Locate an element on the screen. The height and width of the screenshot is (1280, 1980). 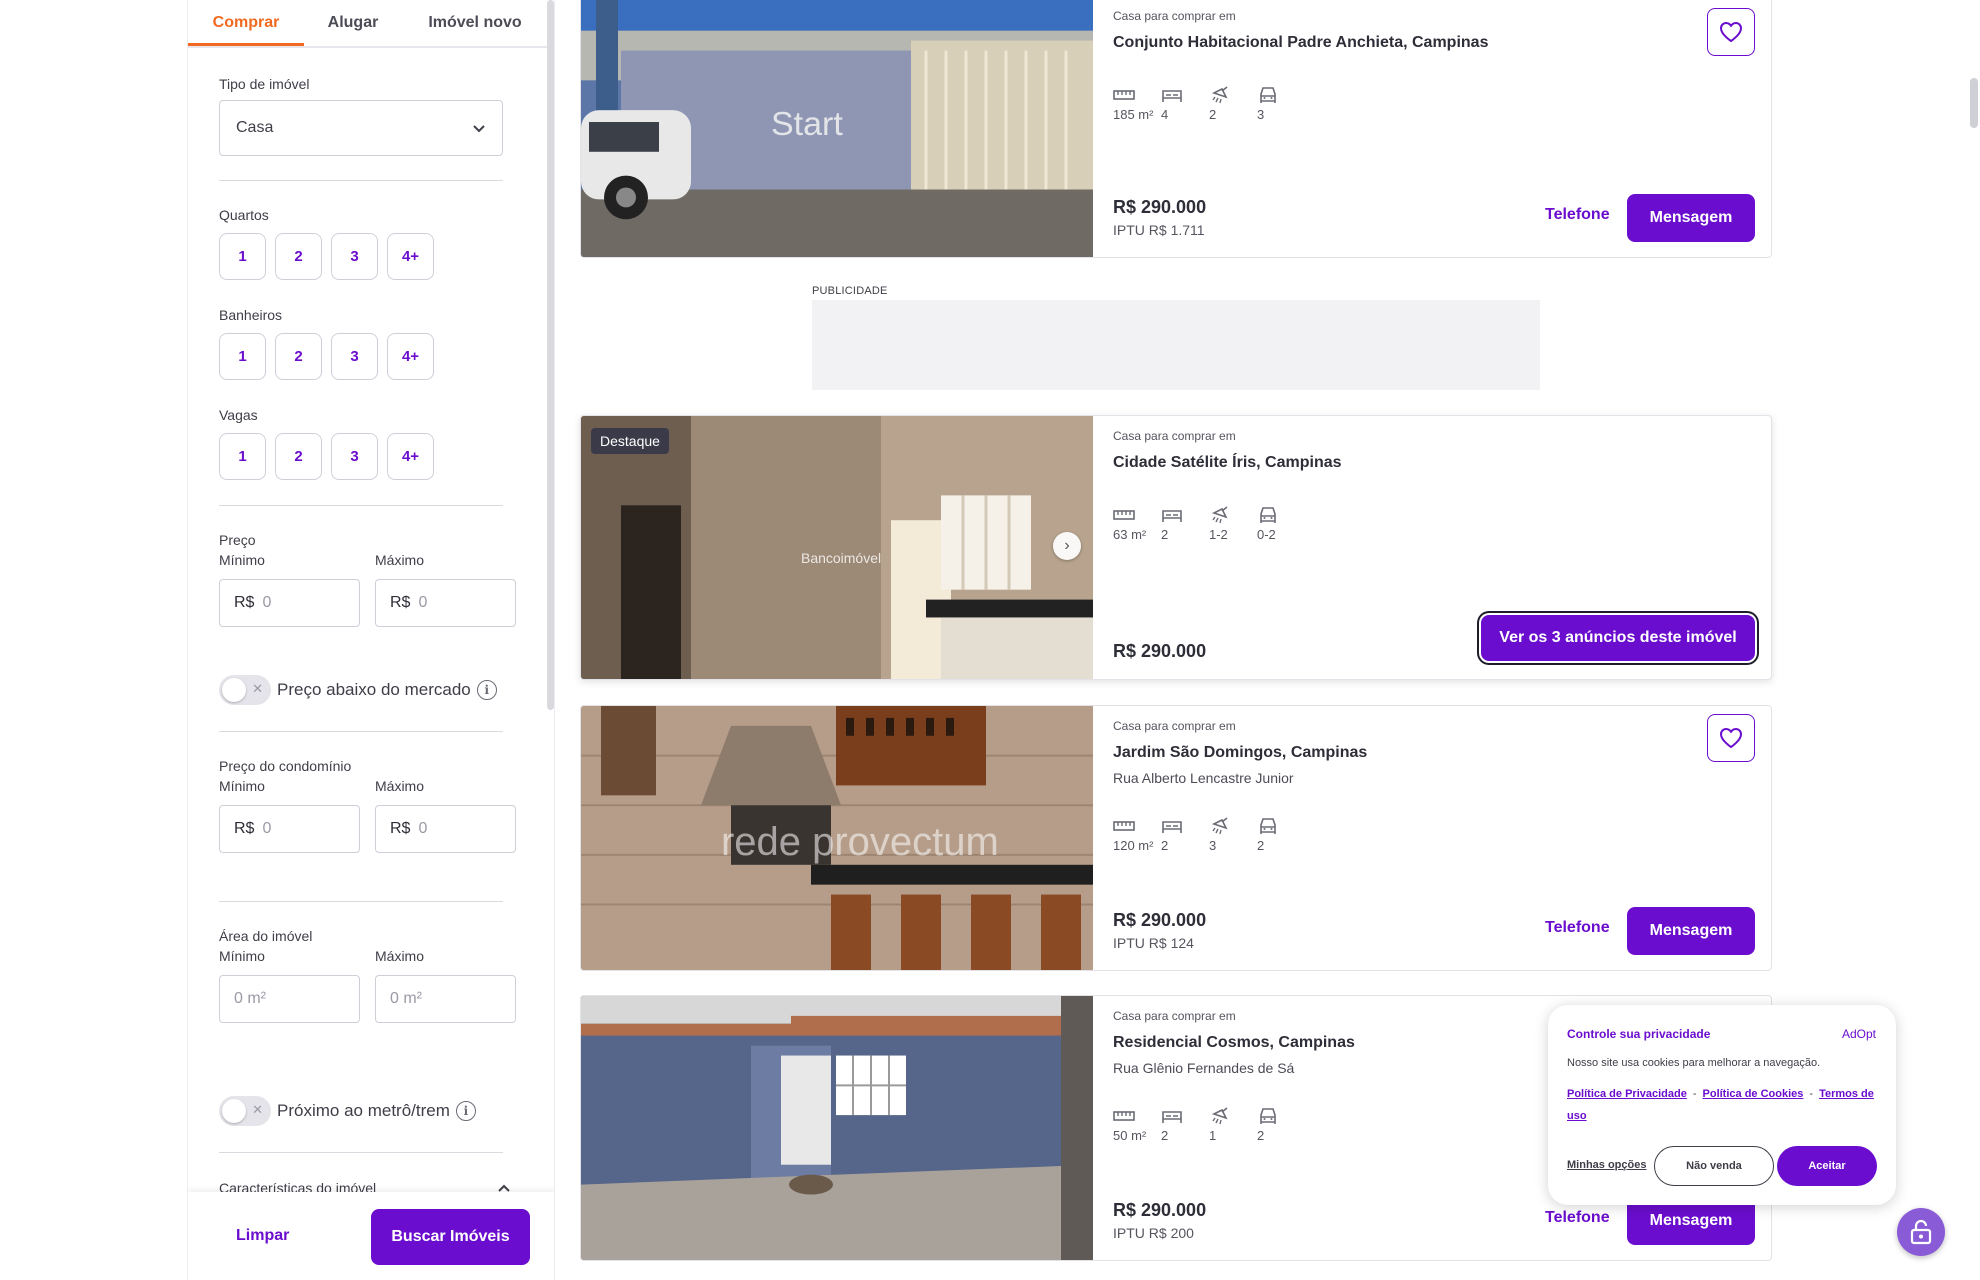
shower-icon is located at coordinates (1219, 1116).